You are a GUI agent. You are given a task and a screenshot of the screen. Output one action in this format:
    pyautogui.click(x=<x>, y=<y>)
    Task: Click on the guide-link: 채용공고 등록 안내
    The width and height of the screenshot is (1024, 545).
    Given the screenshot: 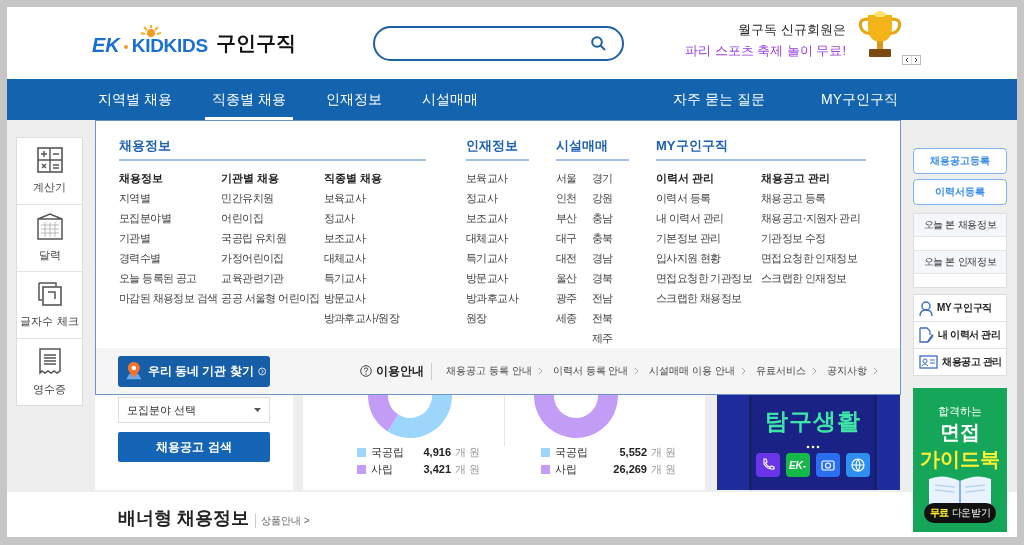 What is the action you would take?
    pyautogui.click(x=489, y=371)
    